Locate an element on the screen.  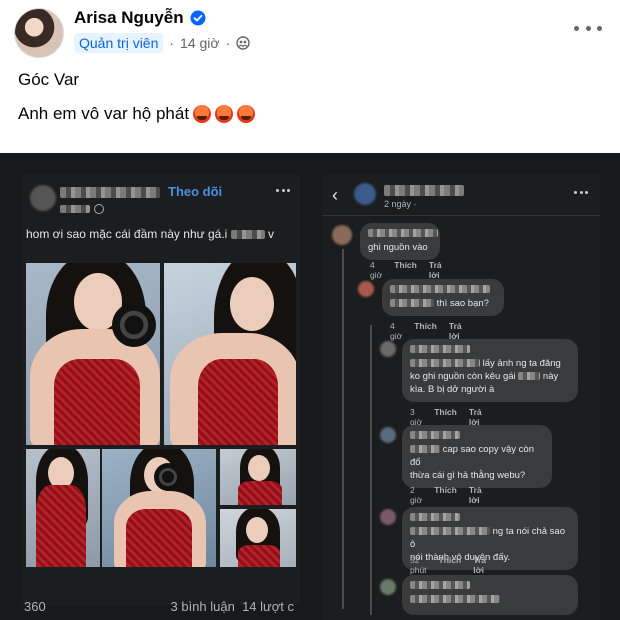
post-text-line1: Góc Var is located at coordinates (49, 79).